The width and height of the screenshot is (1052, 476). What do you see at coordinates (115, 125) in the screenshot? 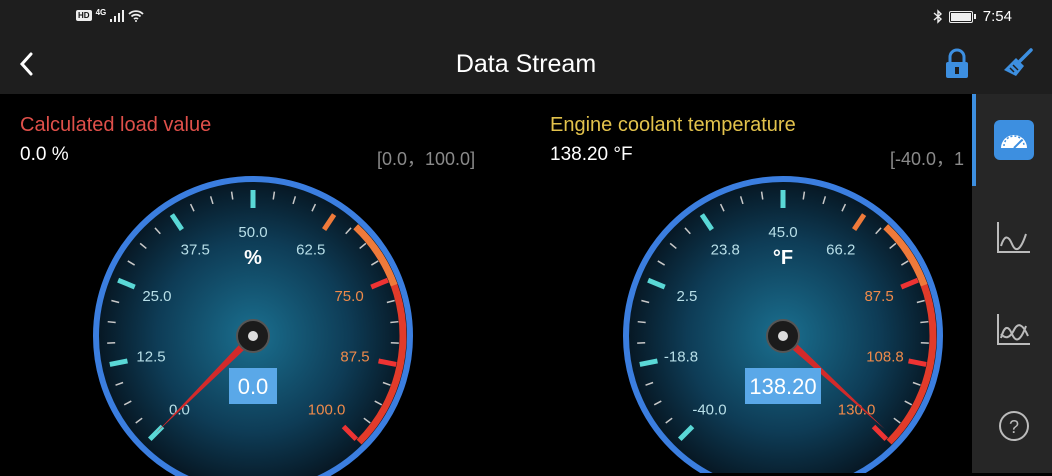
I see `pid-name: Calculated load value` at bounding box center [115, 125].